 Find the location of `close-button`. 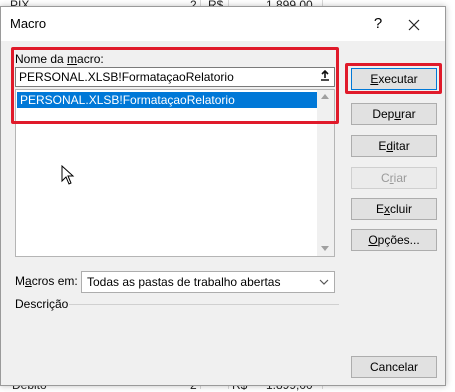

close-button is located at coordinates (414, 24).